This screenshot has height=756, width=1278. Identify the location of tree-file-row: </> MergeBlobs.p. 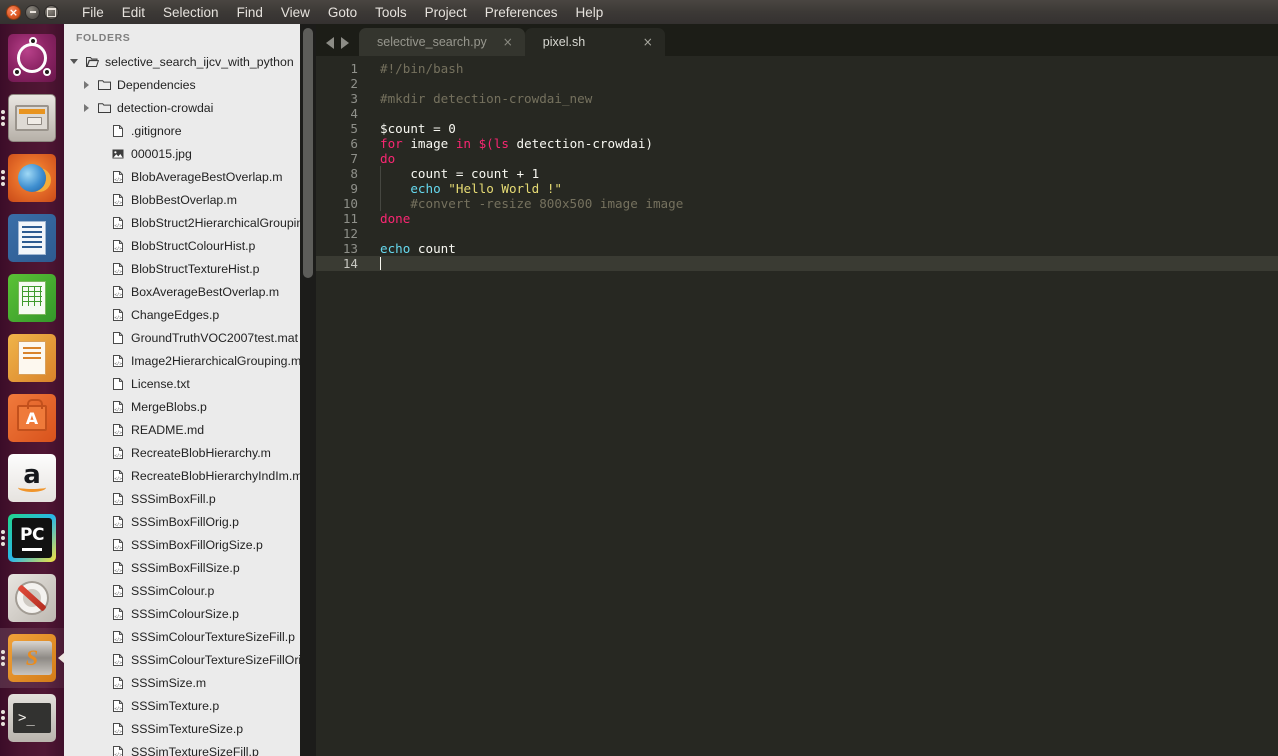
(182, 406).